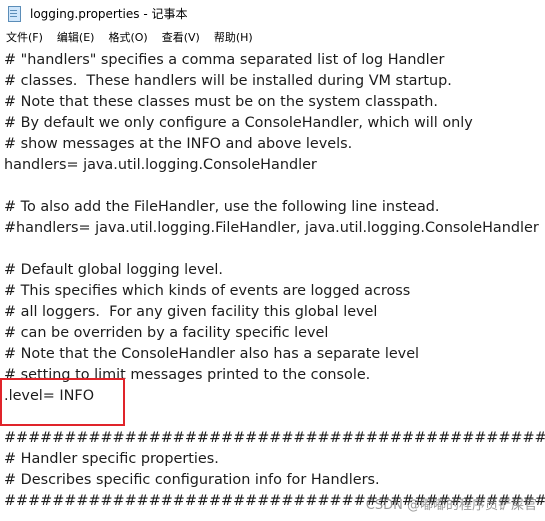  I want to click on level-line: .level= INFO, so click(49, 396).